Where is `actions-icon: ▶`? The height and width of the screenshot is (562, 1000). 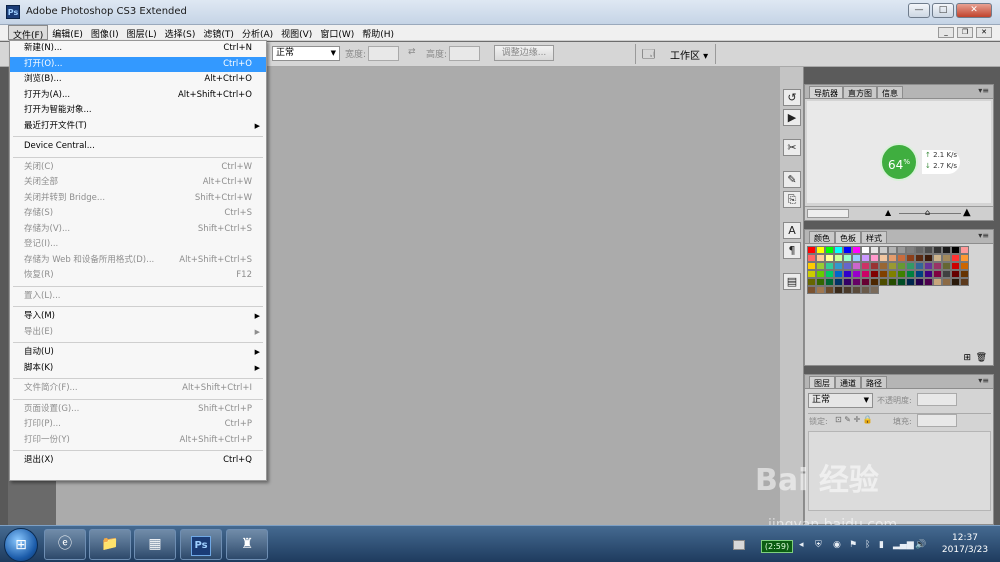
actions-icon: ▶ is located at coordinates (792, 117).